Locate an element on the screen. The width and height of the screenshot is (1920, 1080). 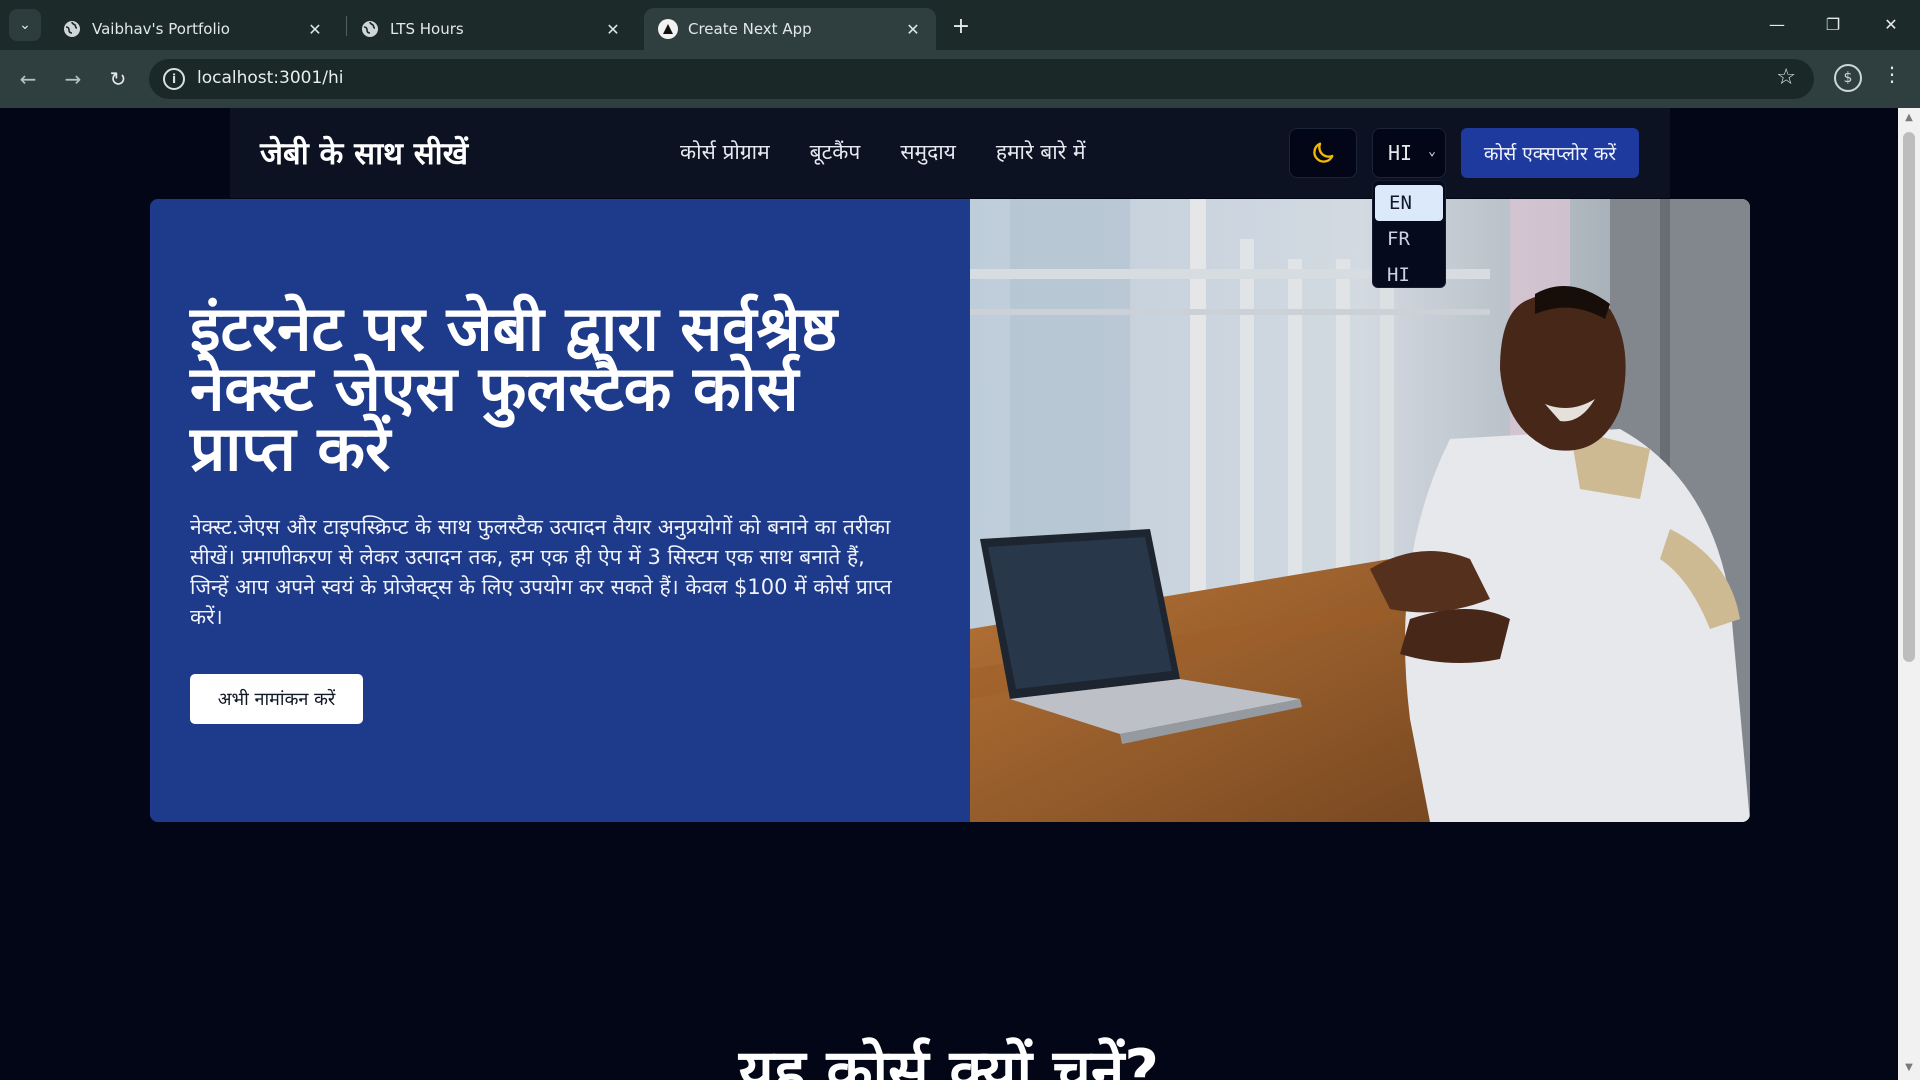
why-choose-heading: यह कोर्स क्यों चुनें? is located at coordinates (949, 1058).